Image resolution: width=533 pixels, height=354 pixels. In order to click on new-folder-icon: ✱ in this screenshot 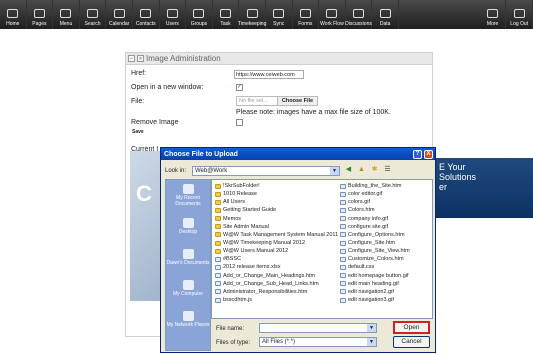, I will do `click(374, 170)`.